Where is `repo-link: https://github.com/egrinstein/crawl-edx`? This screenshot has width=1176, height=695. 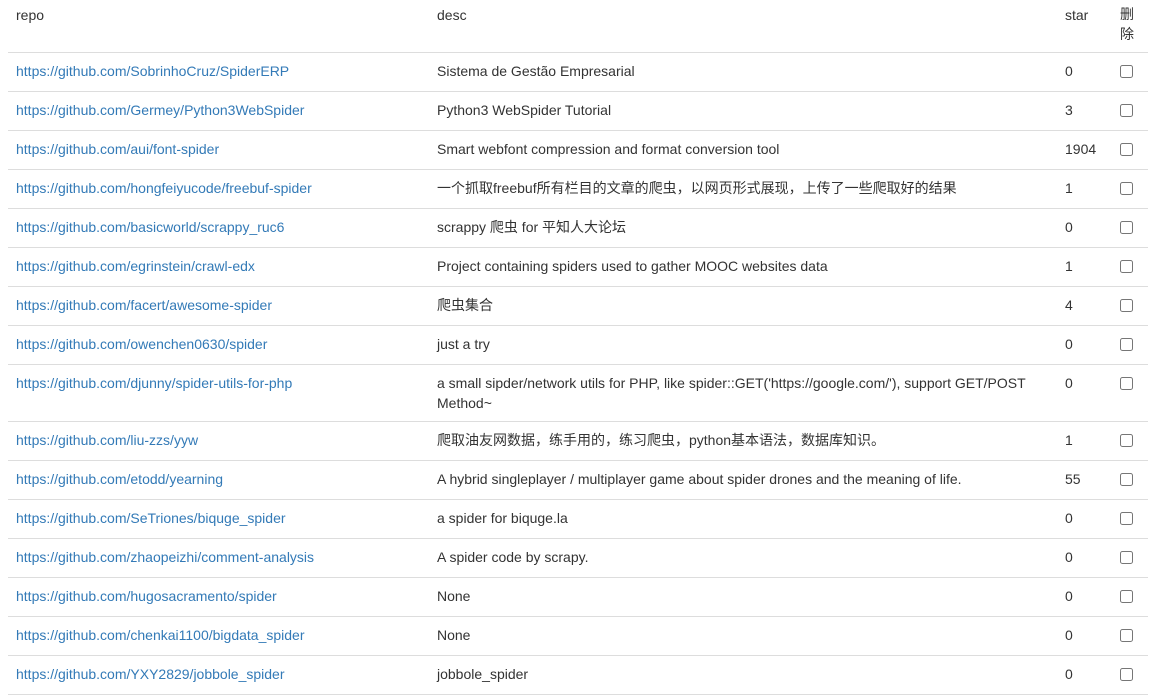
repo-link: https://github.com/egrinstein/crawl-edx is located at coordinates (135, 266).